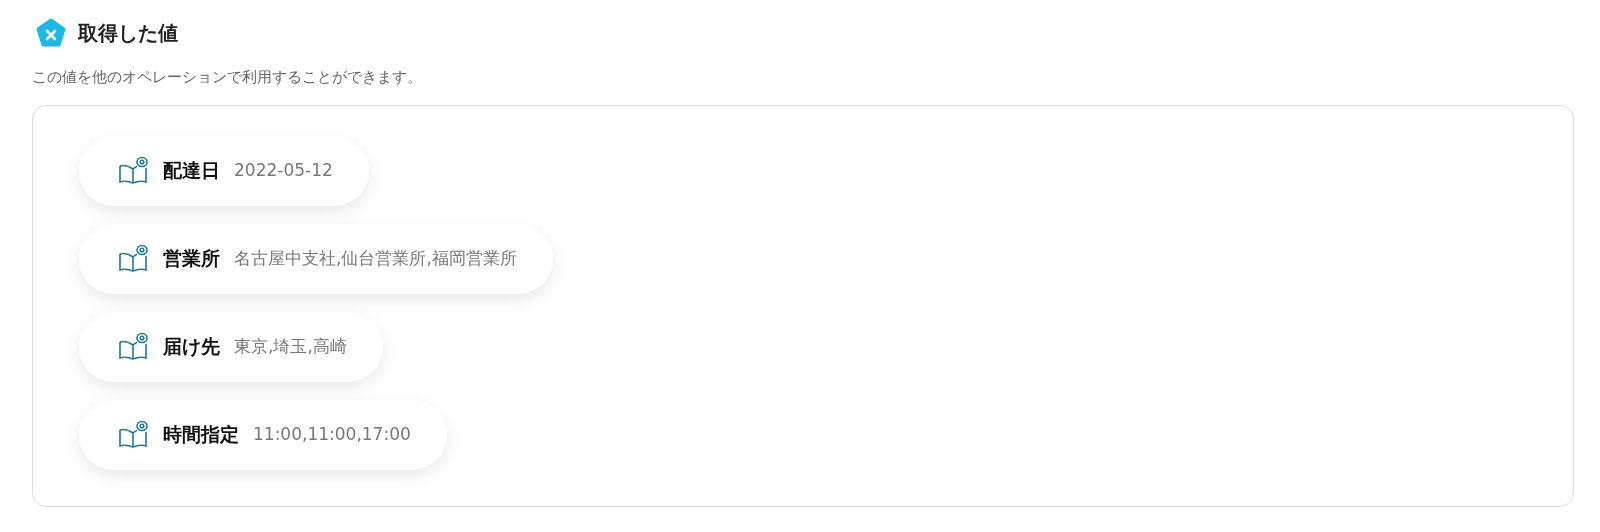 The width and height of the screenshot is (1600, 532). I want to click on value-label: 配達日, so click(191, 171).